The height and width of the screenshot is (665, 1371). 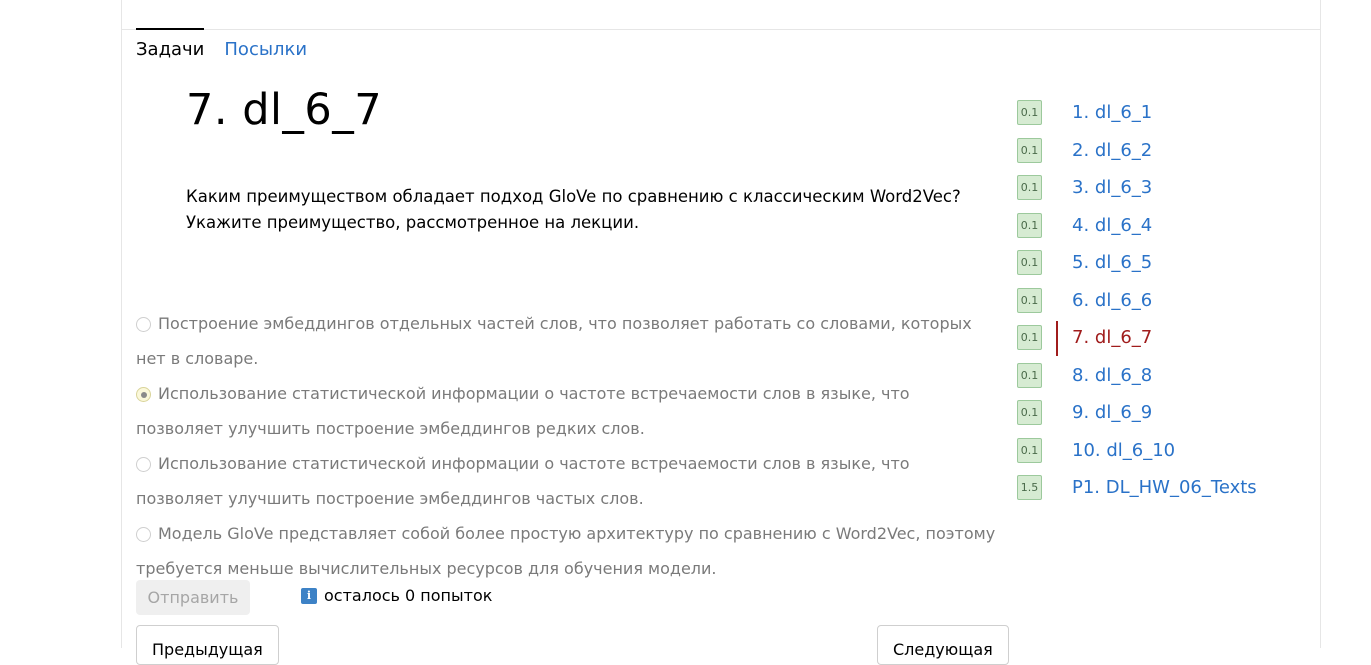 What do you see at coordinates (1164, 487) in the screenshot?
I see `problem-link: P1. DL_HW_06_Texts` at bounding box center [1164, 487].